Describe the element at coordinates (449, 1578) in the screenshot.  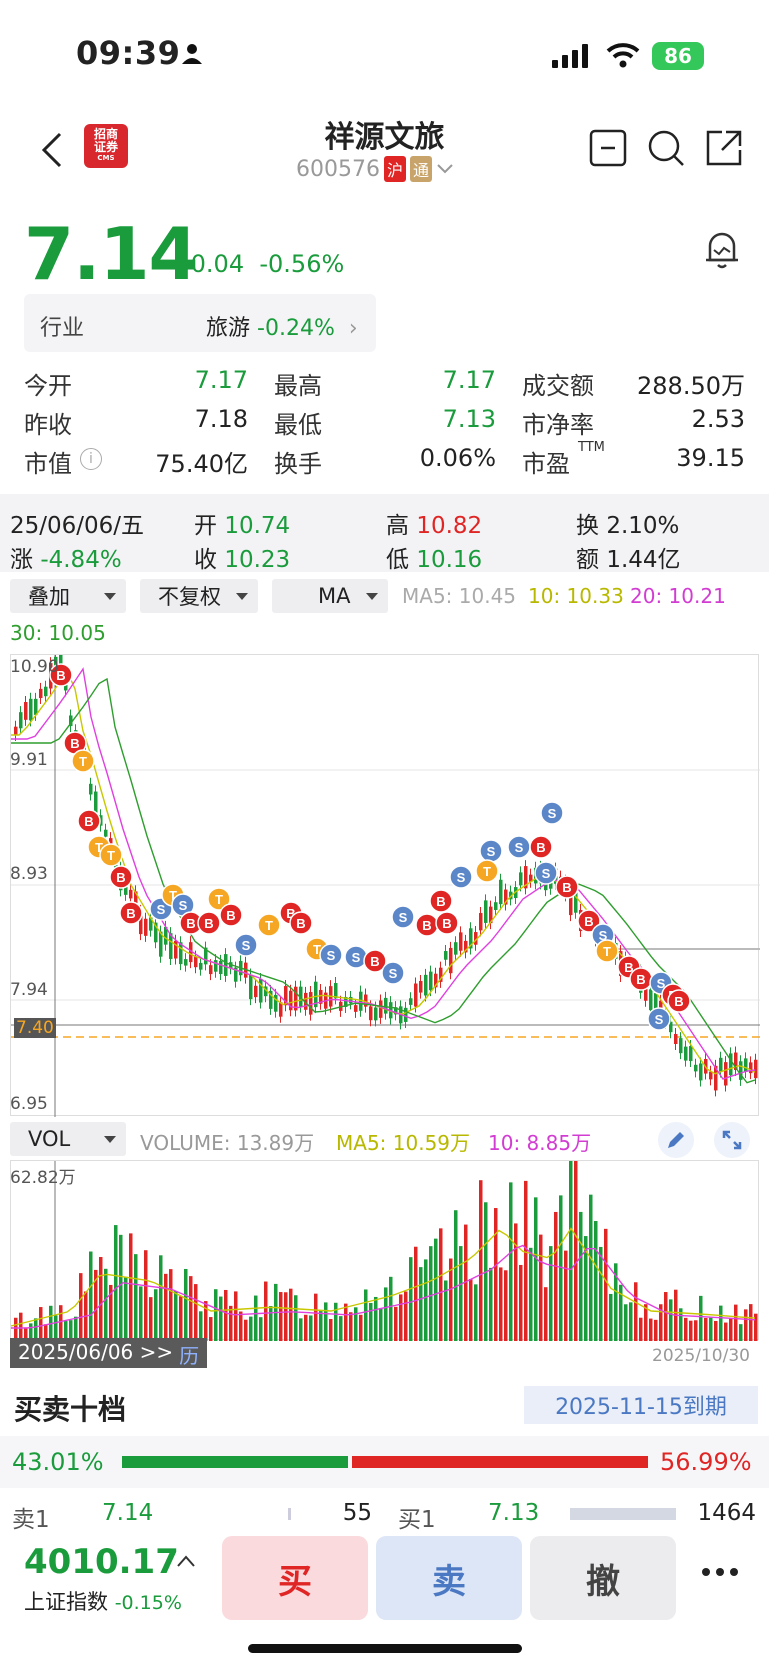
I see `sell-button: 卖` at that location.